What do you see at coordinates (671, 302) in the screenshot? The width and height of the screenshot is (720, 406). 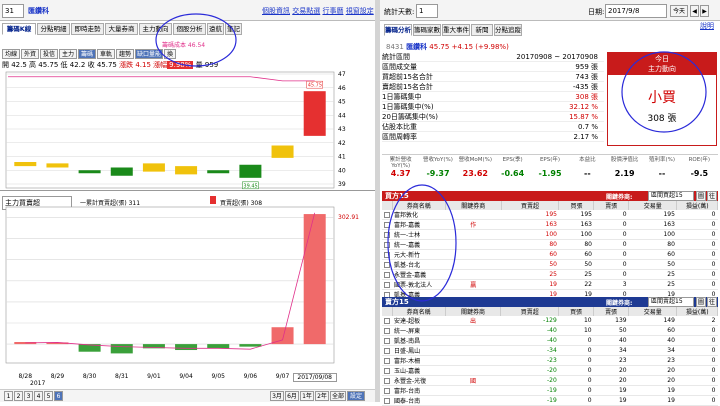 I see `sell-filter-select: 區間賣超15` at bounding box center [671, 302].